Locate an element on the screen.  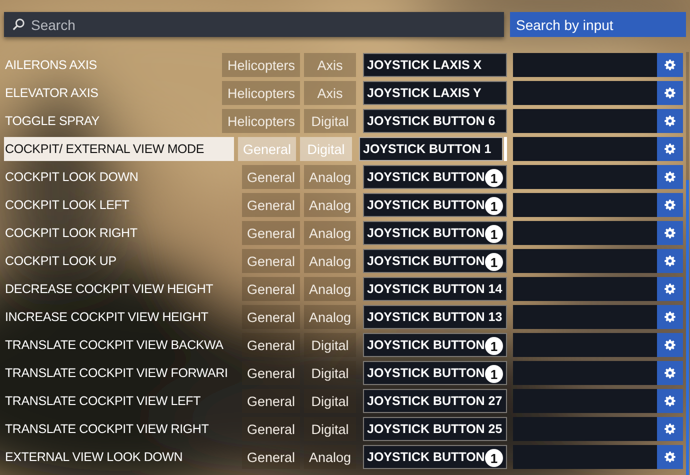
selection-bar is located at coordinates (505, 149).